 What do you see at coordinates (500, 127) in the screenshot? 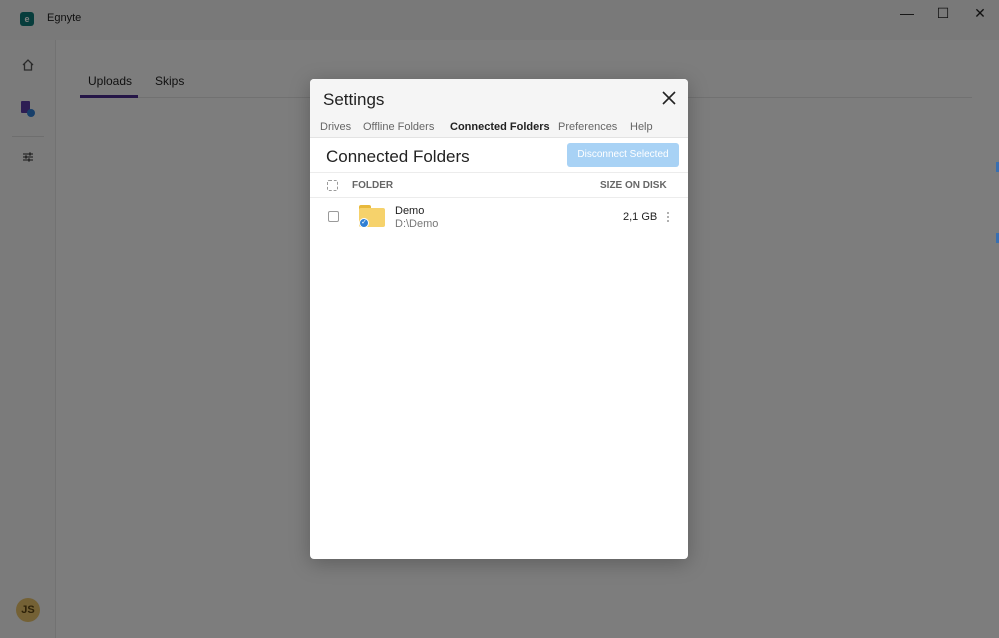
I see `tab-connected-folders: Connected Folders` at bounding box center [500, 127].